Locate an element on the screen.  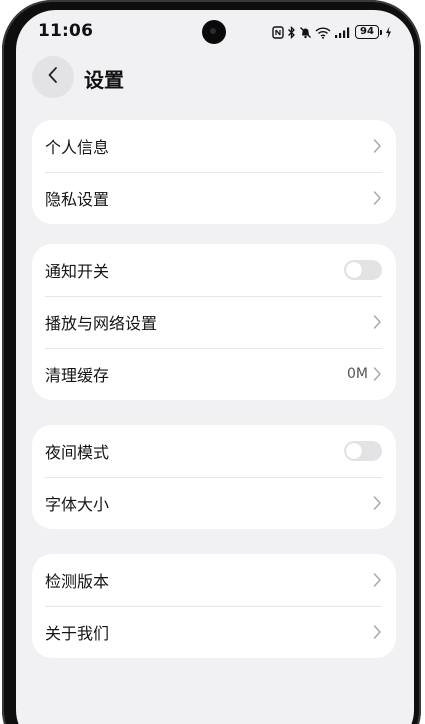
settings-item-label: 通知开关 is located at coordinates (77, 271).